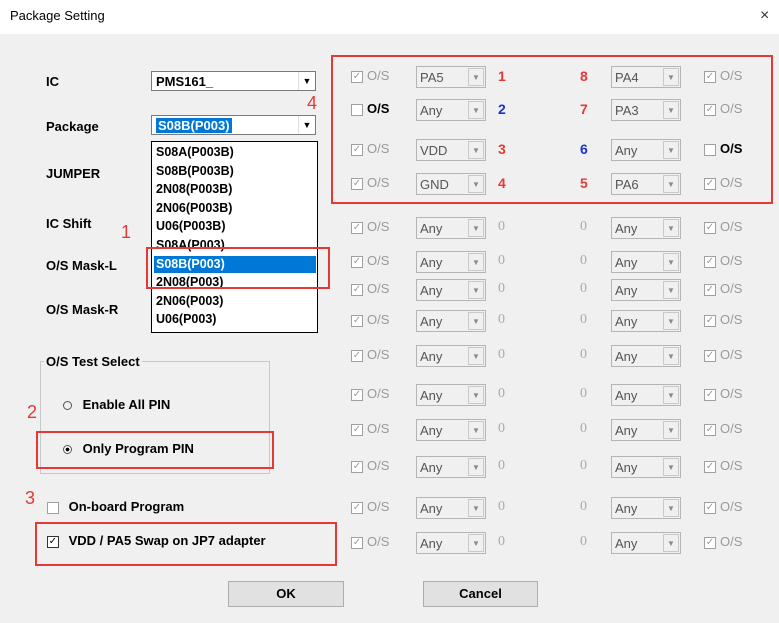 Image resolution: width=779 pixels, height=623 pixels. Describe the element at coordinates (115, 506) in the screenshot. I see `onboard-program-checkbox: On-board Program` at that location.